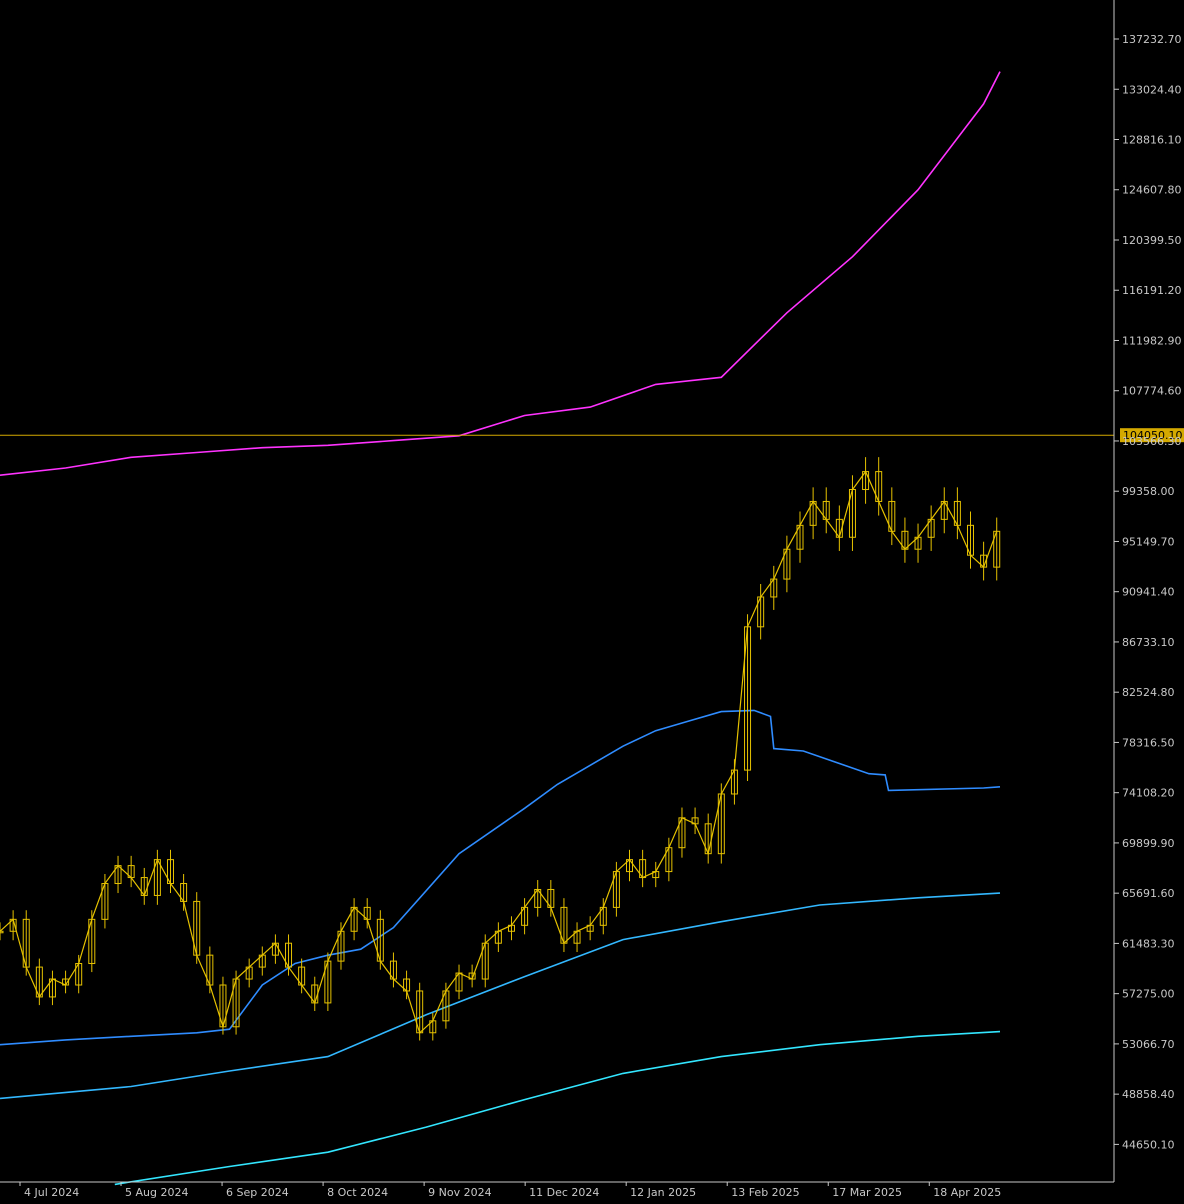 This screenshot has width=1184, height=1204. Describe the element at coordinates (1148, 1044) in the screenshot. I see `price-tick-label: 53066.70` at that location.